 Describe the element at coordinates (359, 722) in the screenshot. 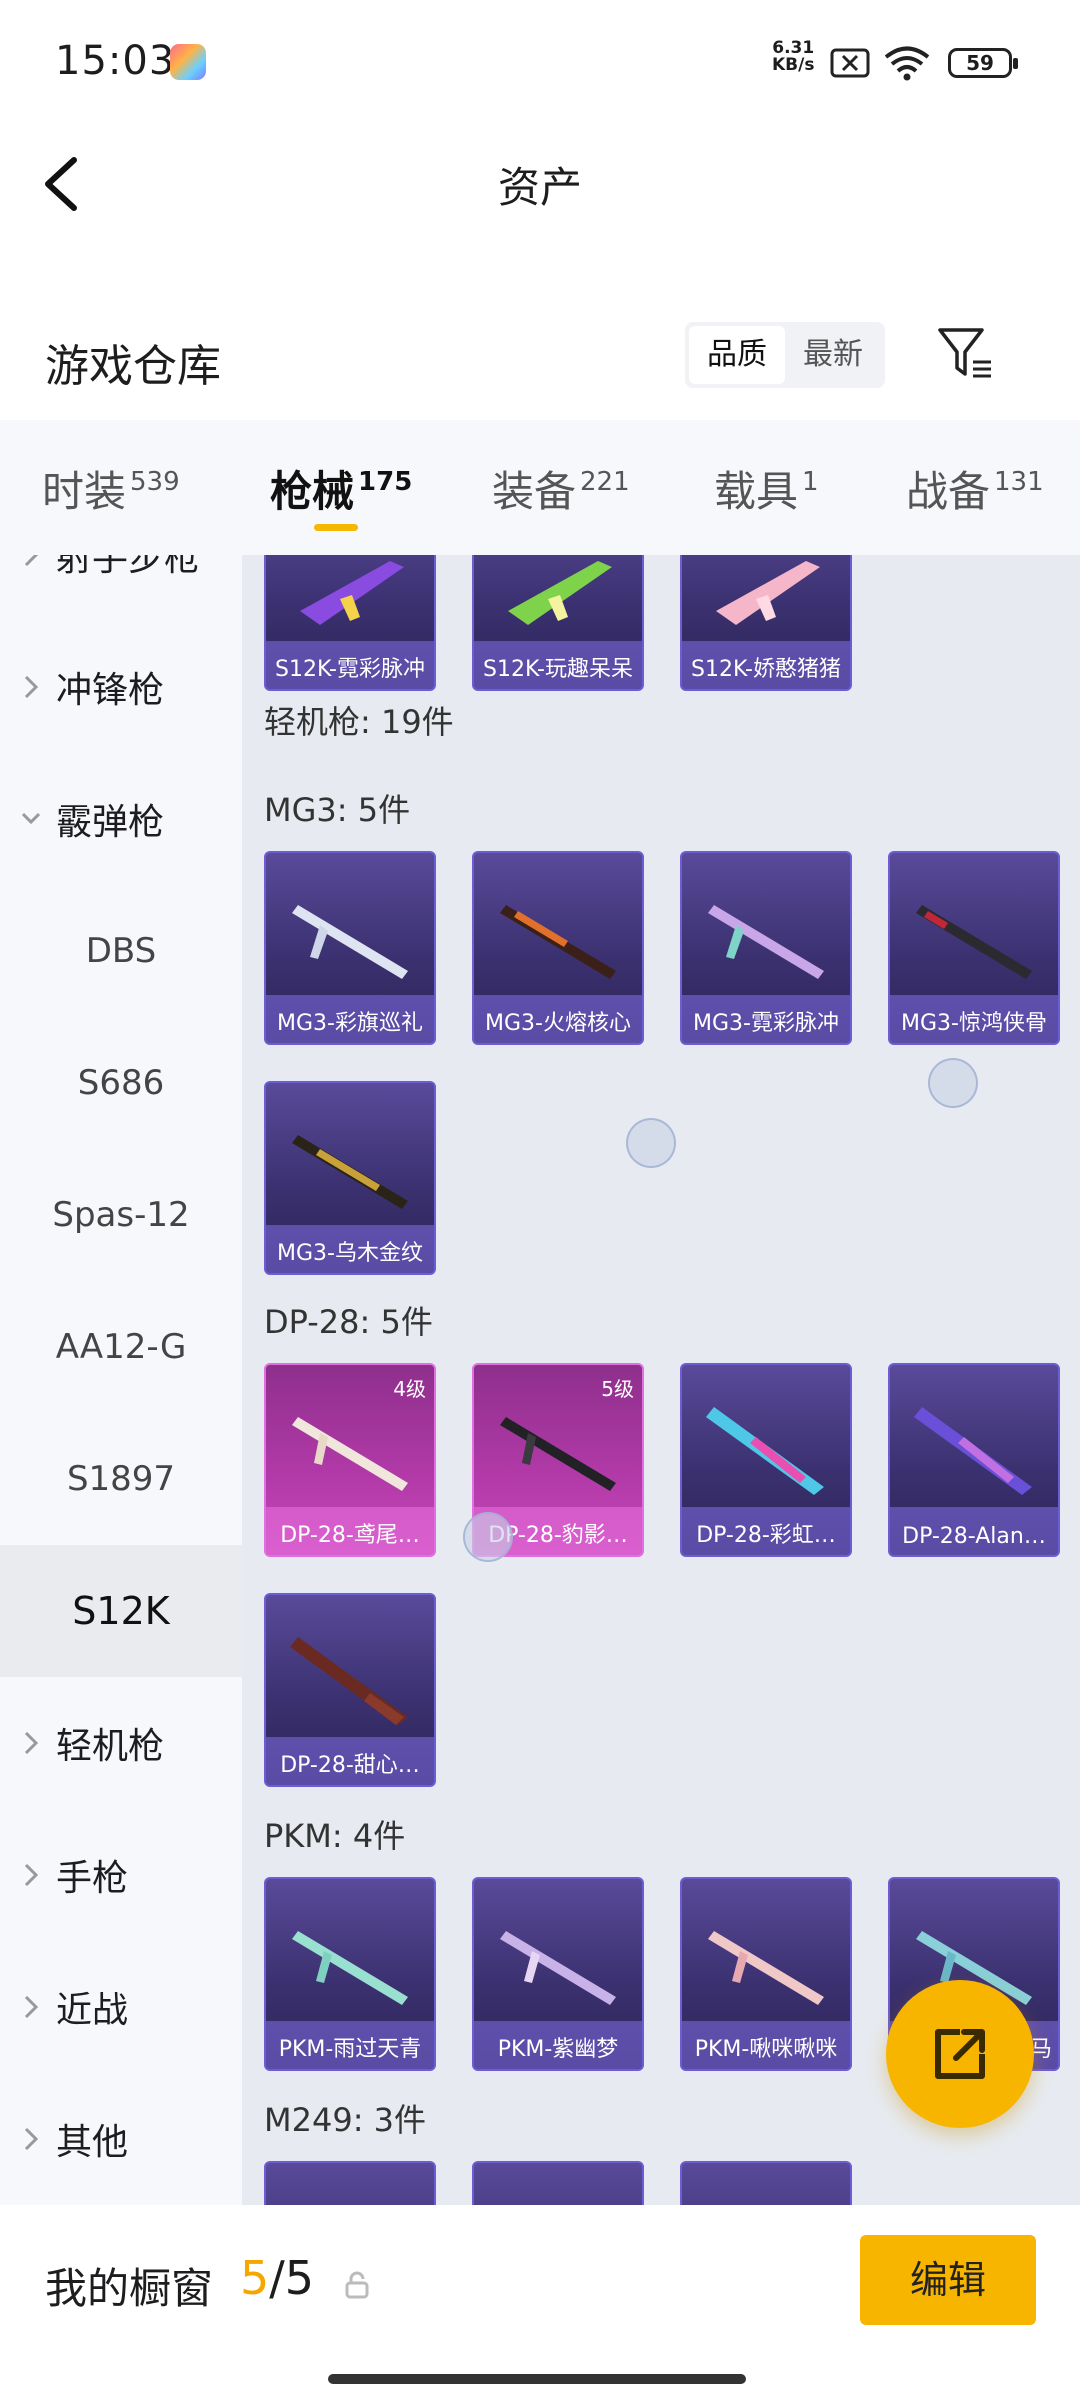

I see `section-lmg-total: 轻机枪: 19件` at that location.